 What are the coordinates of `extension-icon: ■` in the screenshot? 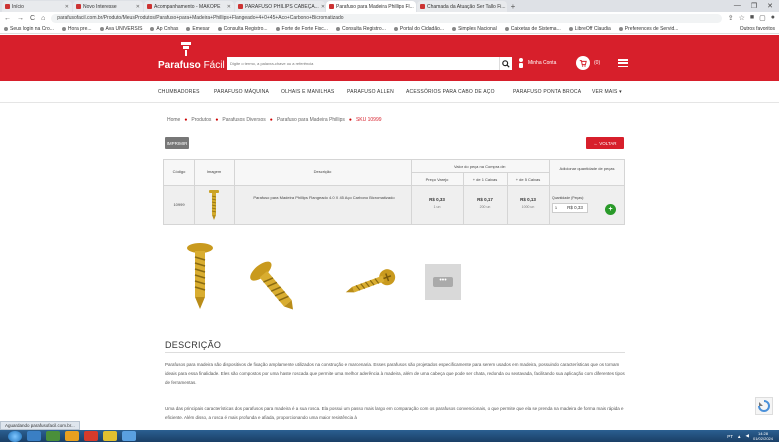 It's located at (752, 18).